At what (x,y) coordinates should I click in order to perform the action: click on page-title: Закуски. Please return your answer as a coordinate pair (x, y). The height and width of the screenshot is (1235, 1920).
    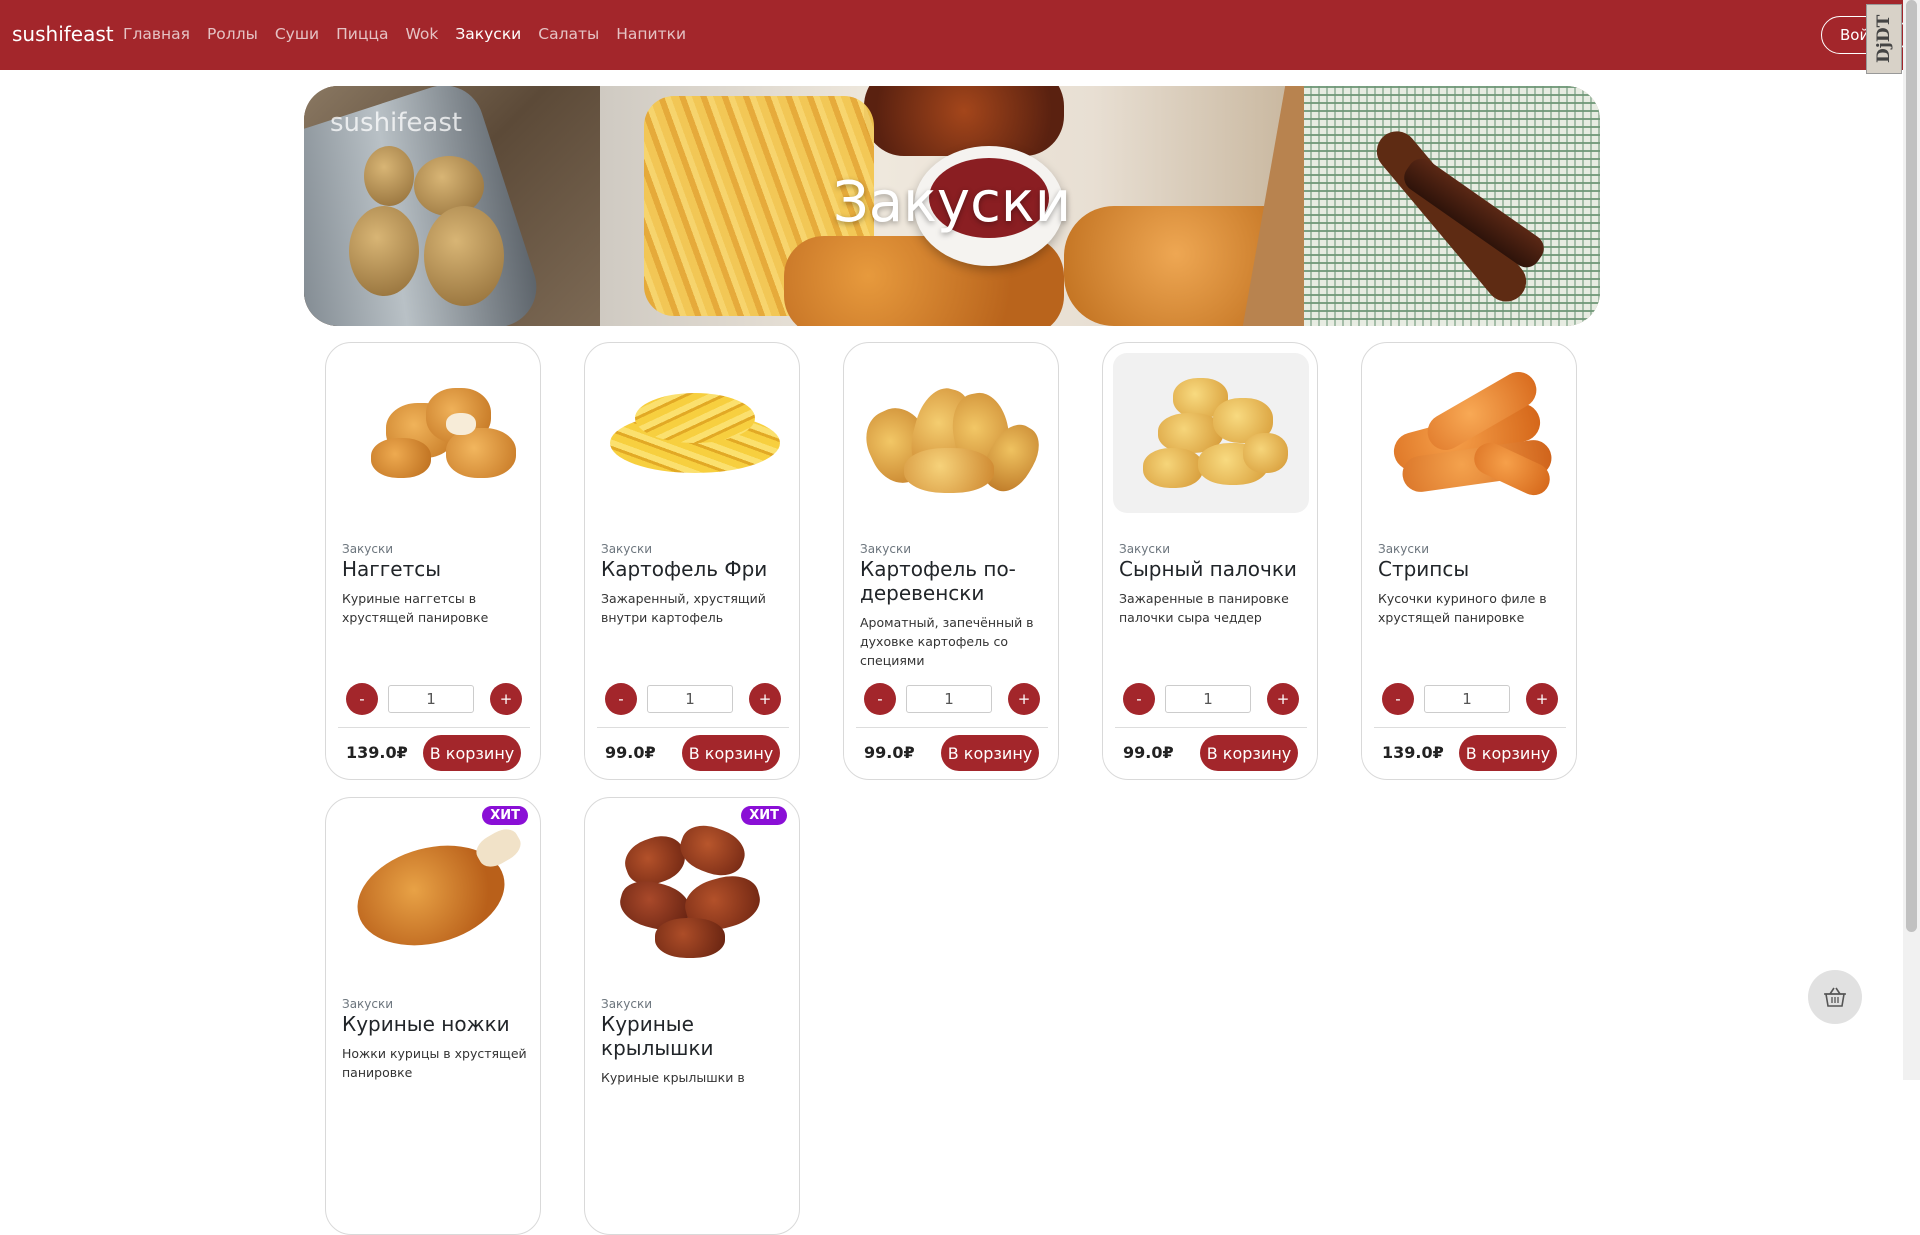
    Looking at the image, I should click on (952, 202).